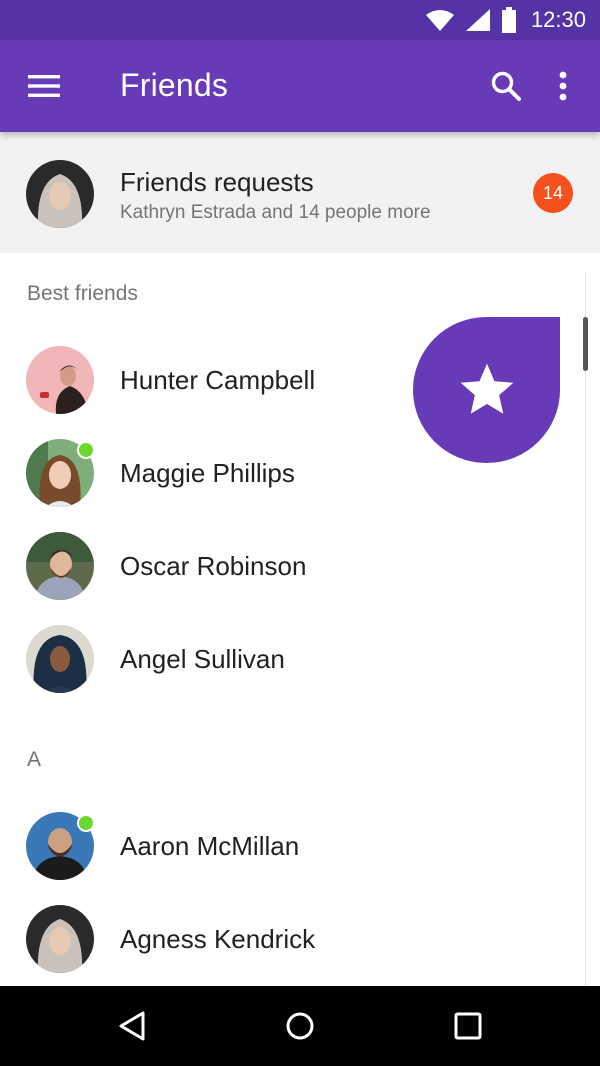 This screenshot has height=1066, width=600. I want to click on recents-button, so click(468, 1026).